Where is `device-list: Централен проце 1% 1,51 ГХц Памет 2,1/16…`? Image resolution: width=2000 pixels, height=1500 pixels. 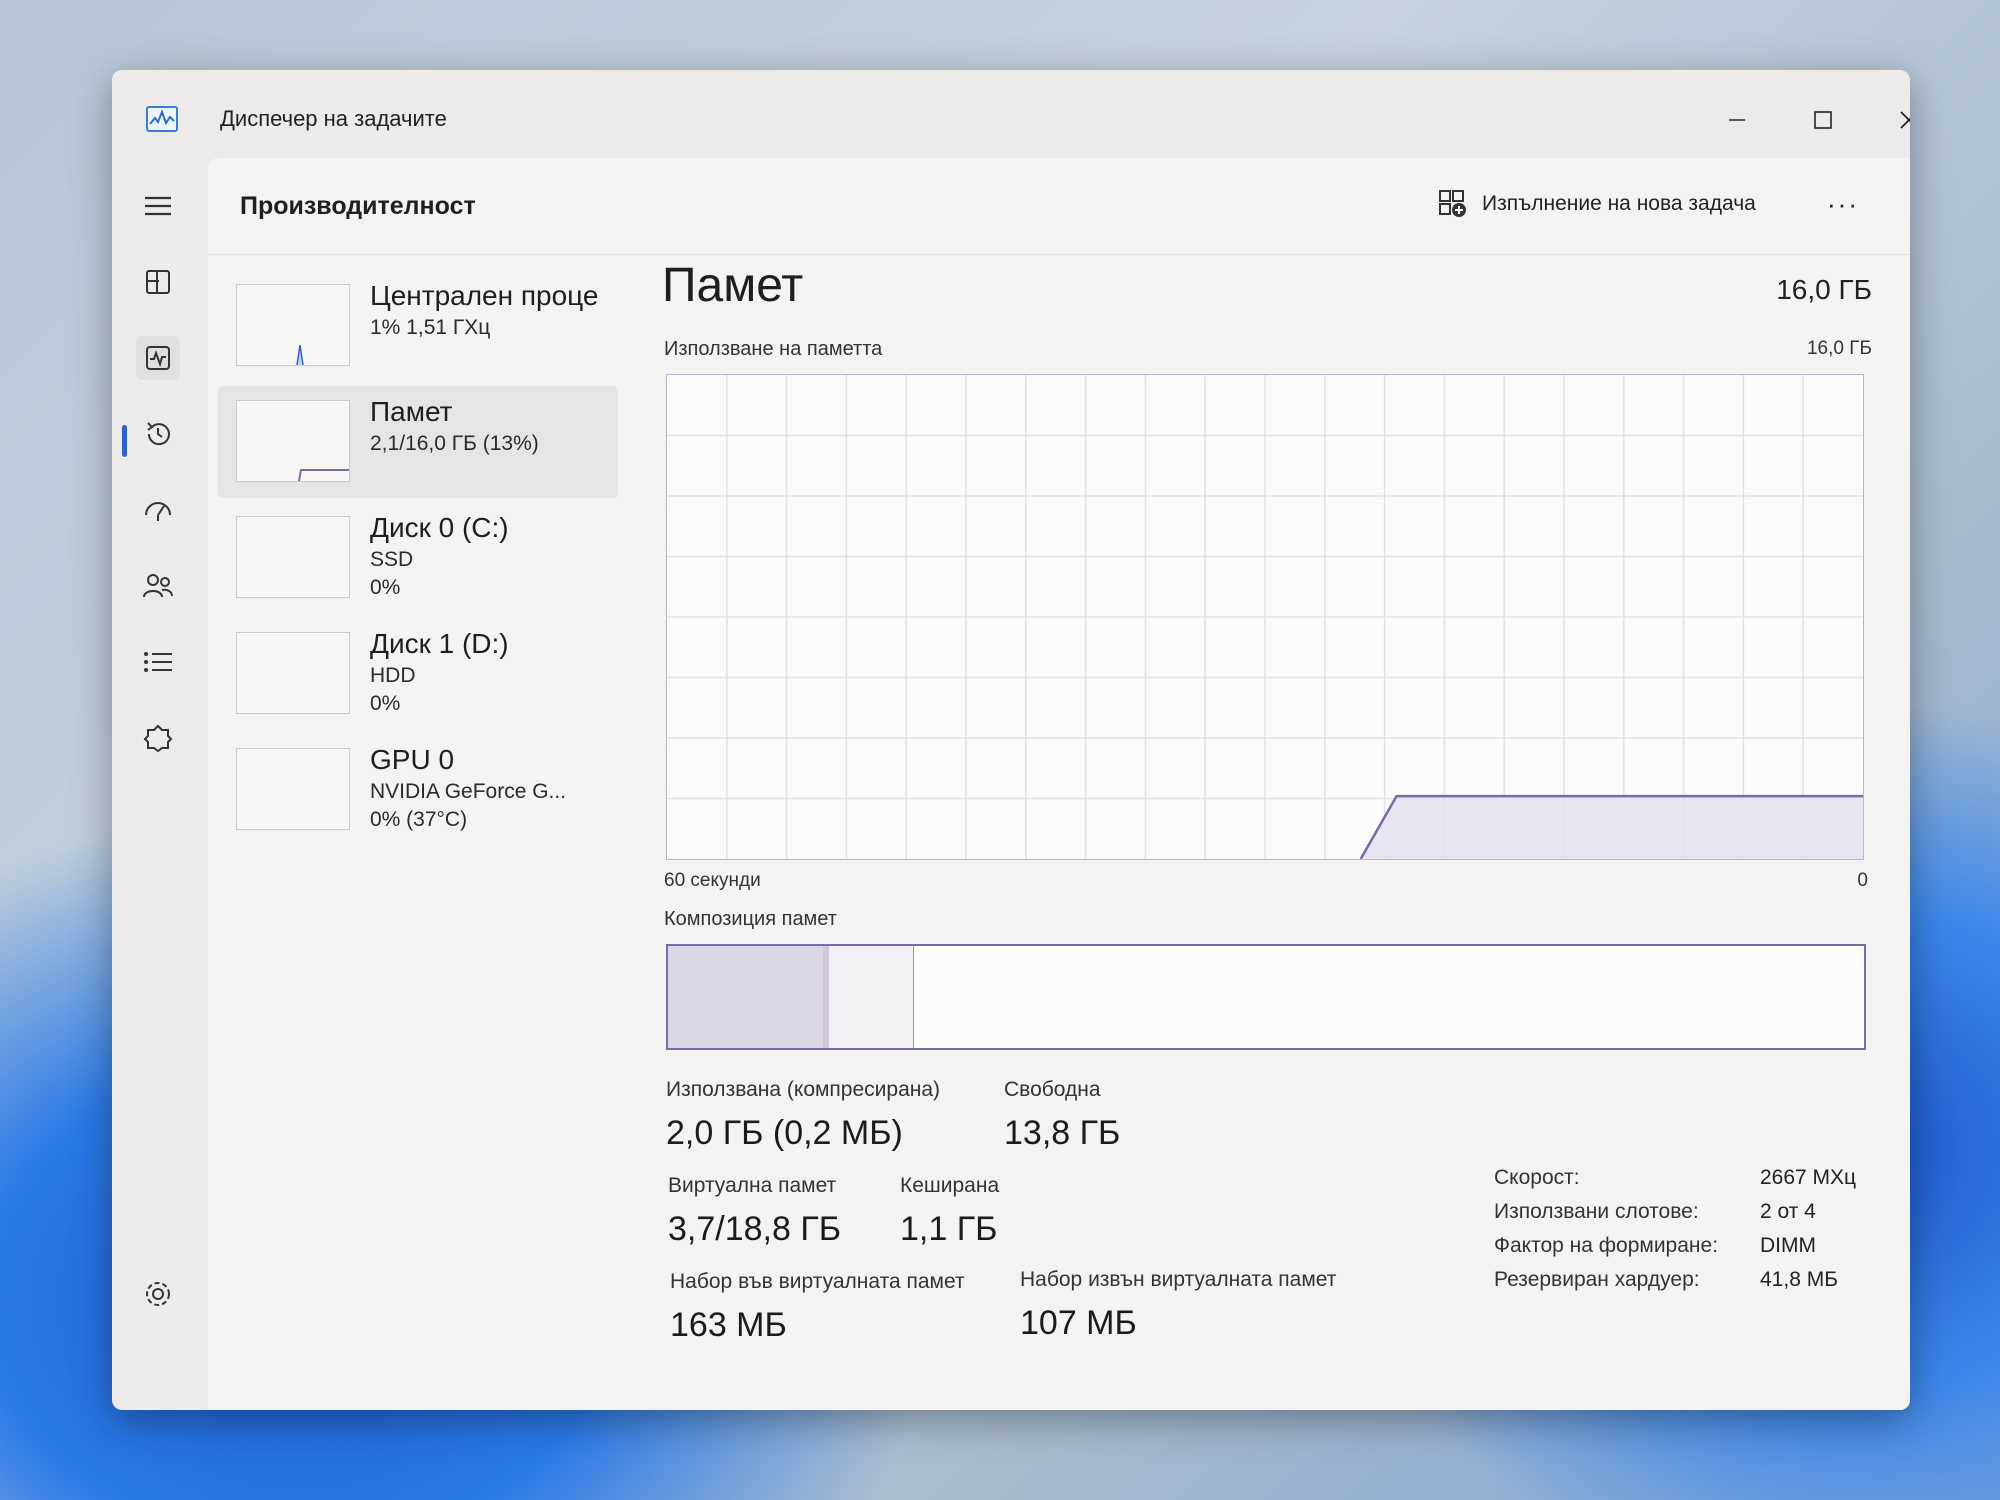 device-list: Централен проце 1% 1,51 ГХц Памет 2,1/16… is located at coordinates (418, 560).